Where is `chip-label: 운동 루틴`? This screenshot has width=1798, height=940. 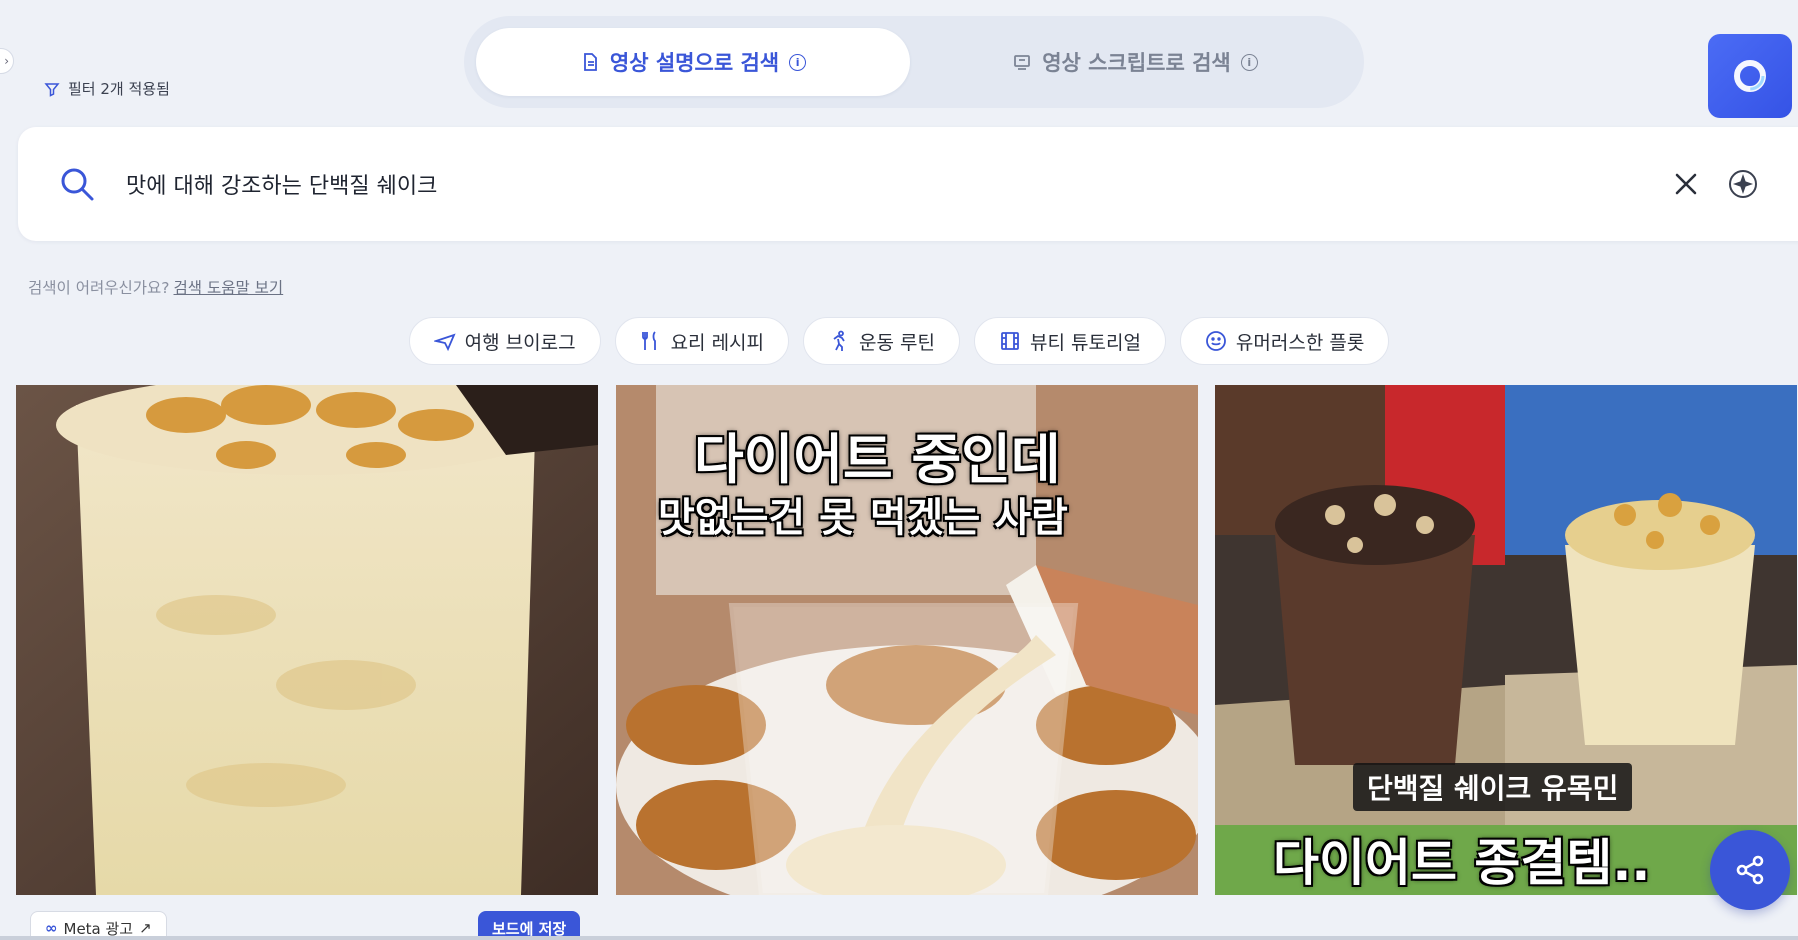
chip-label: 운동 루틴 is located at coordinates (897, 342).